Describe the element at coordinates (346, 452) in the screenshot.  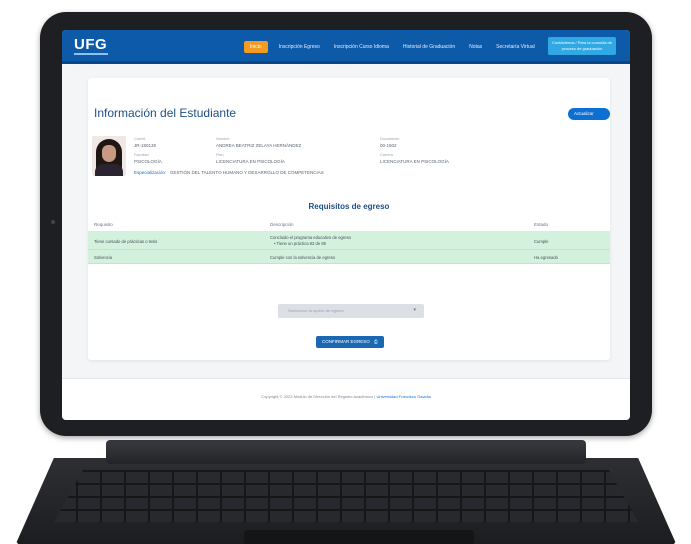
I see `keyboard-hinge` at that location.